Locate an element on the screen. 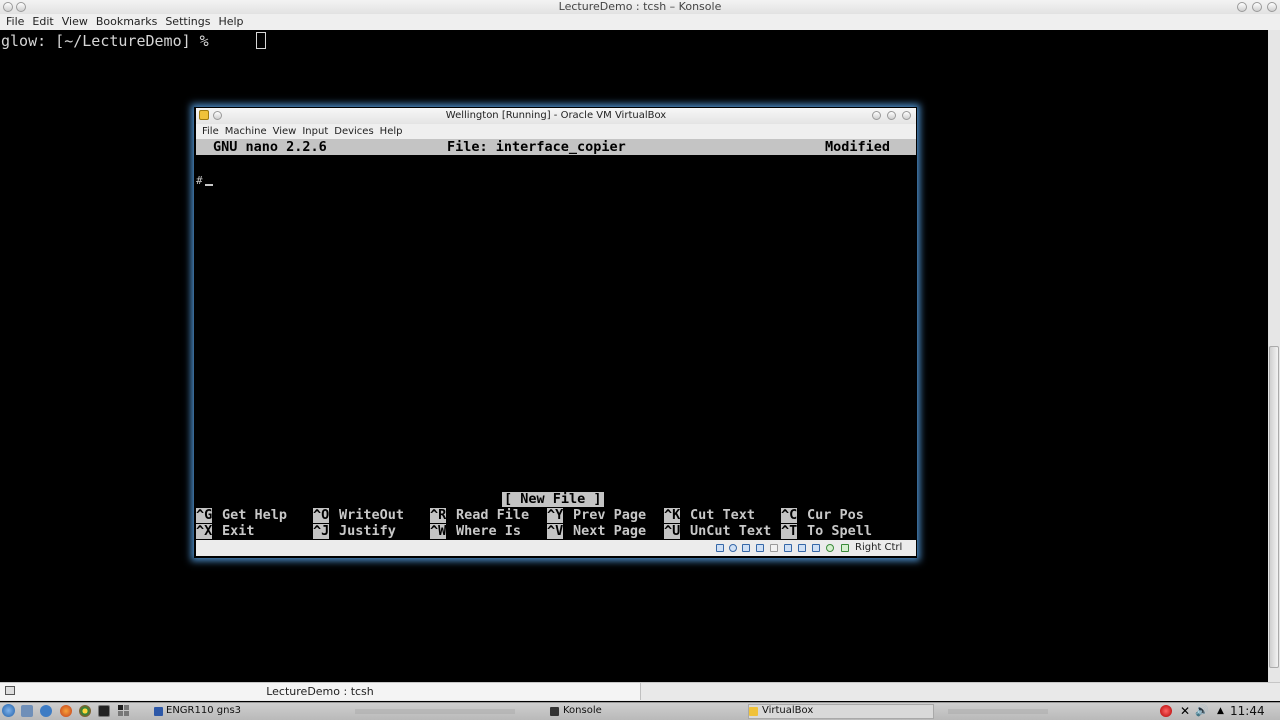 The height and width of the screenshot is (720, 1280). show-desktop-icon is located at coordinates (27, 711).